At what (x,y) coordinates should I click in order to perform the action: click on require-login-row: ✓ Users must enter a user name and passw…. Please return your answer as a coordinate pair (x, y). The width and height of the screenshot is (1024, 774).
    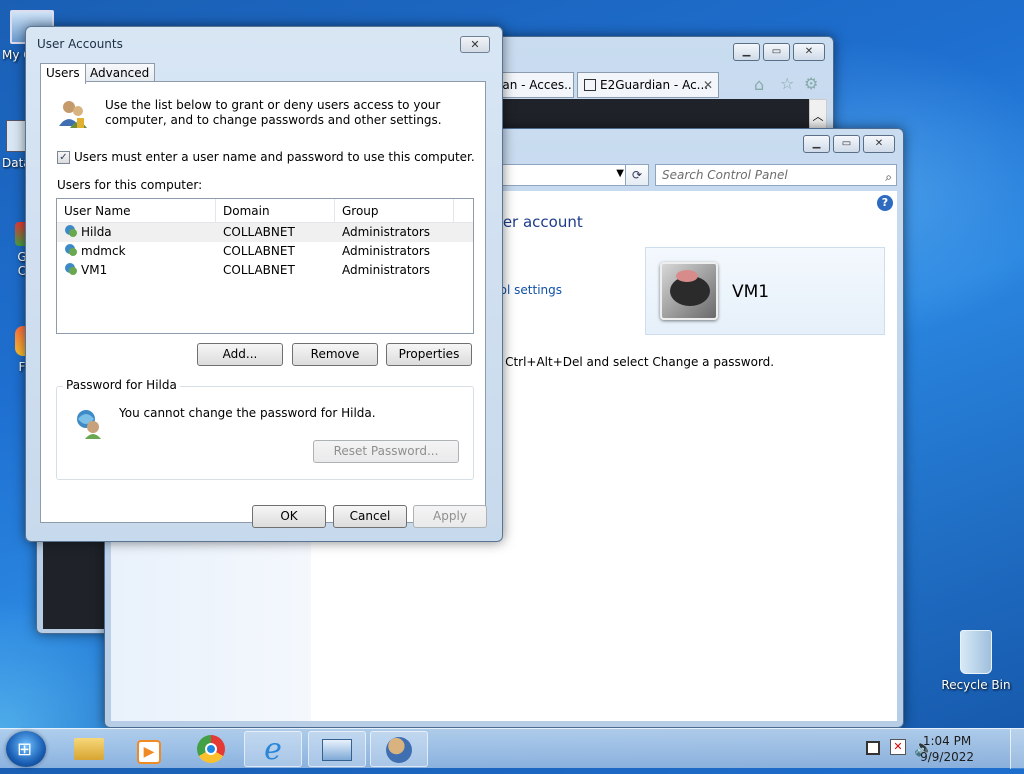
    Looking at the image, I should click on (266, 157).